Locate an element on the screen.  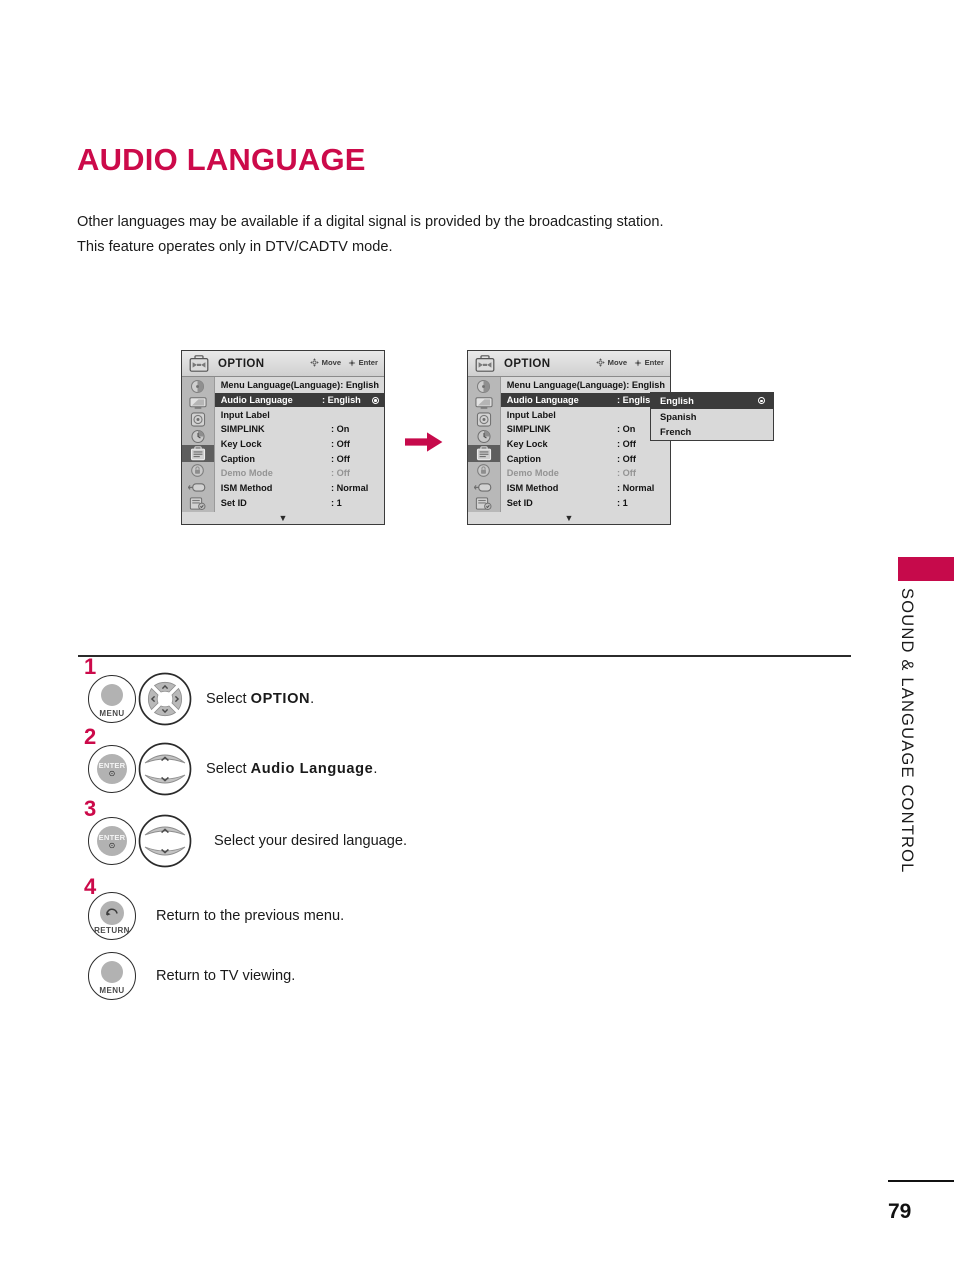
move-dpad-icon is located at coordinates (314, 362).